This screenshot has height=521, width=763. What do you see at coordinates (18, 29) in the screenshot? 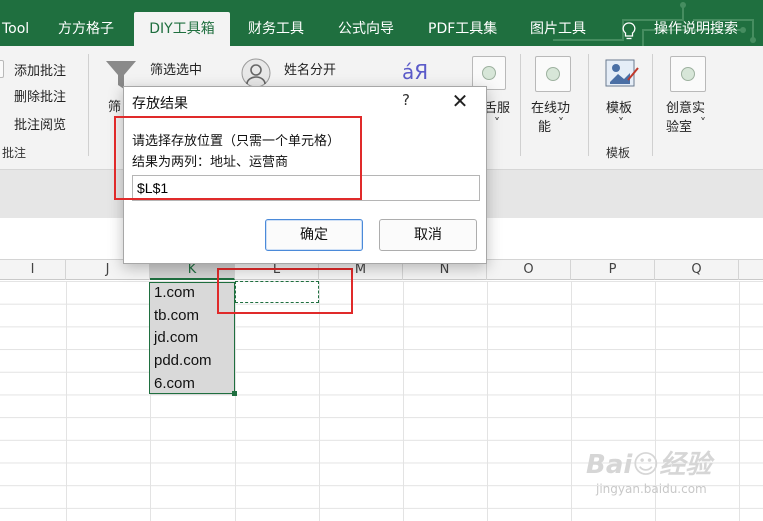
I see `tab-tool: Tool` at bounding box center [18, 29].